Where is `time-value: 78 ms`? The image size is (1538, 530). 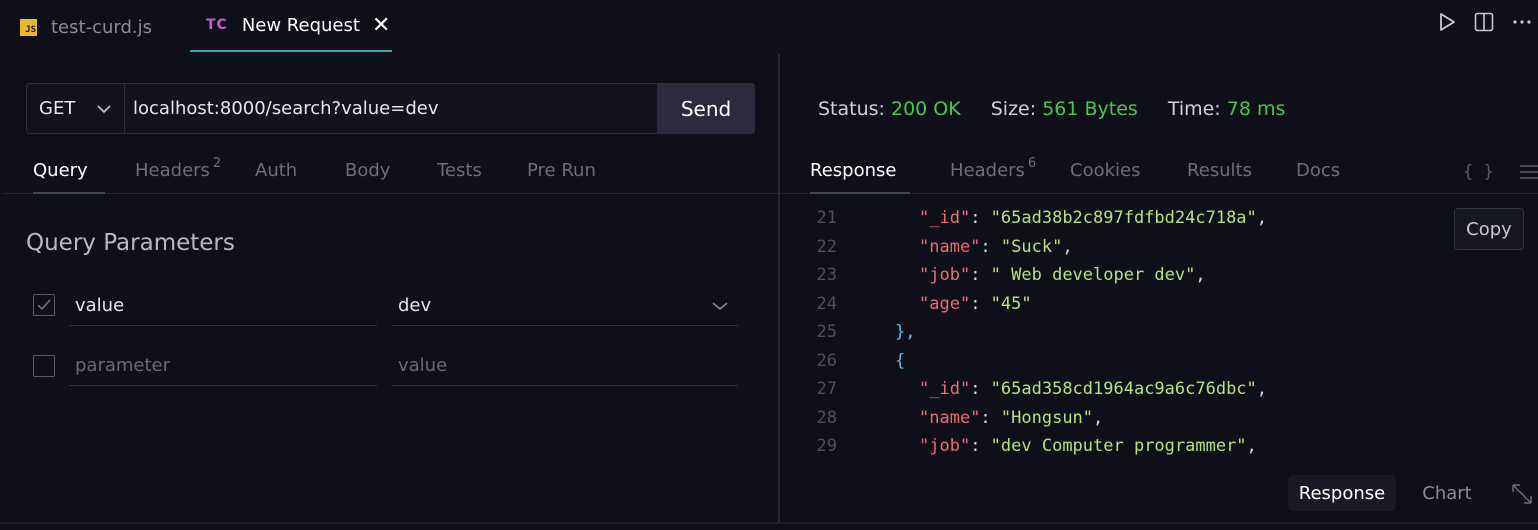 time-value: 78 ms is located at coordinates (1256, 109).